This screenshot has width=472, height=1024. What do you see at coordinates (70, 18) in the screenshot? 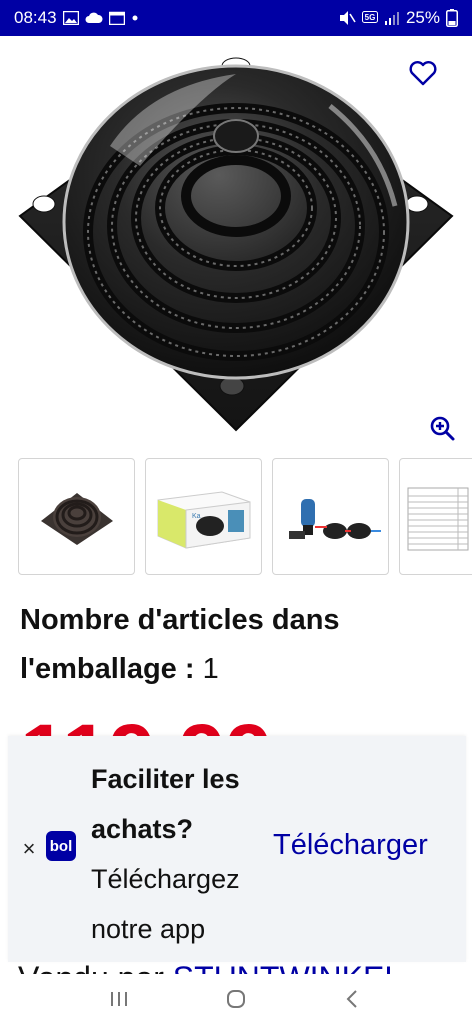
I see `gallery-icon` at bounding box center [70, 18].